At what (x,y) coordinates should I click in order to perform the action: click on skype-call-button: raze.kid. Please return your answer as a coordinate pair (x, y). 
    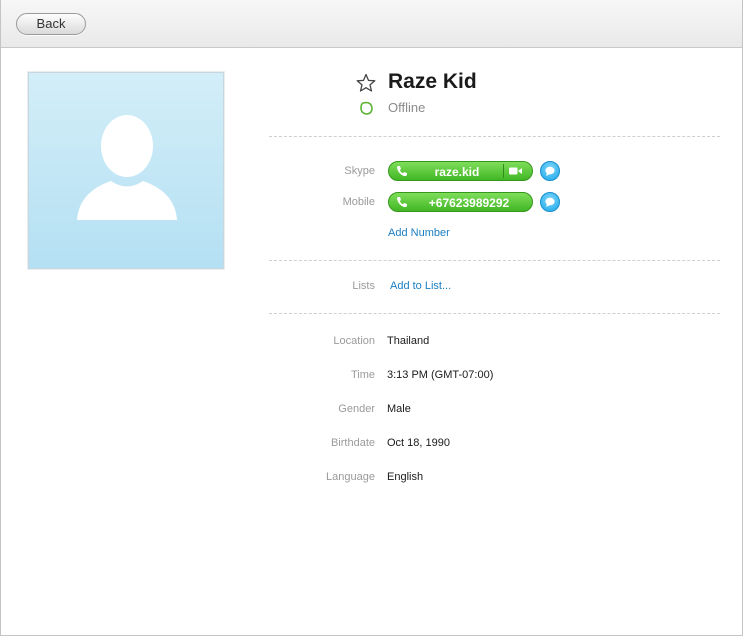
    Looking at the image, I should click on (460, 171).